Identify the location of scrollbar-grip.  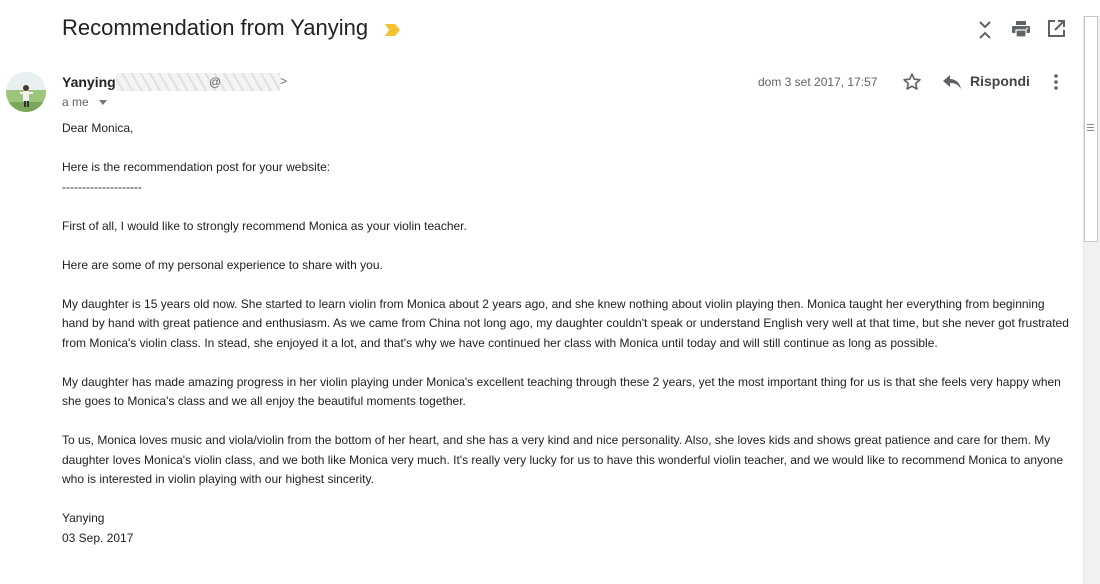
(1090, 128).